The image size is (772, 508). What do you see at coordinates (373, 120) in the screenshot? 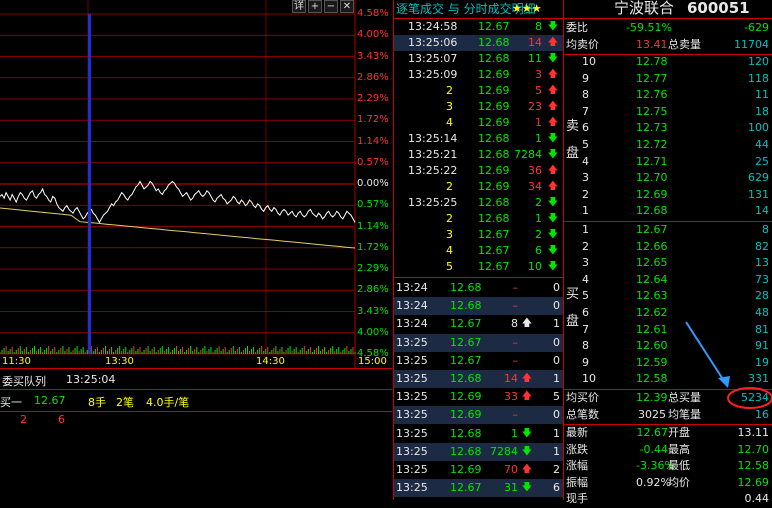
I see `percent-axis-label: 1.72%` at bounding box center [373, 120].